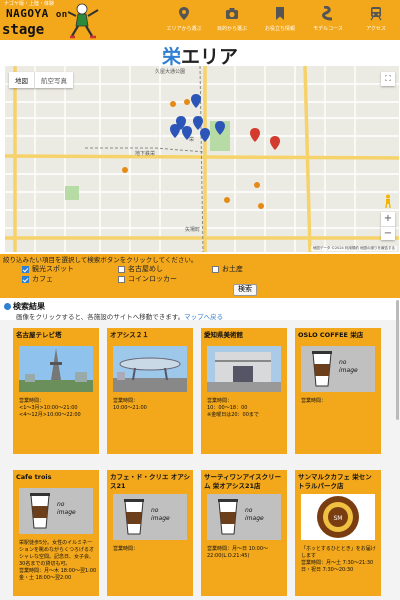 The height and width of the screenshot is (600, 400). I want to click on card-hours: 営業時間： <1～3月>10:00～21:00 <4～12月>10:00～22:00, so click(50, 408).